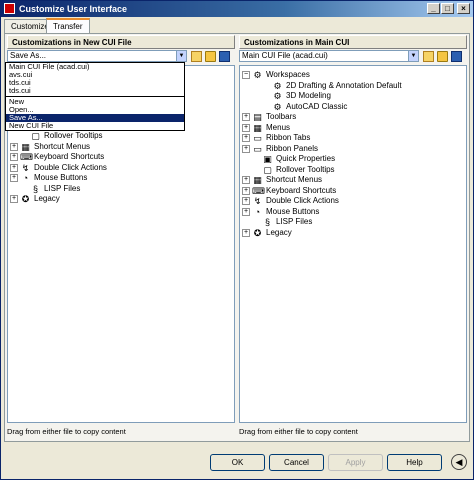 The height and width of the screenshot is (480, 474). I want to click on left-file-combo: Save As... ▼, so click(97, 56).